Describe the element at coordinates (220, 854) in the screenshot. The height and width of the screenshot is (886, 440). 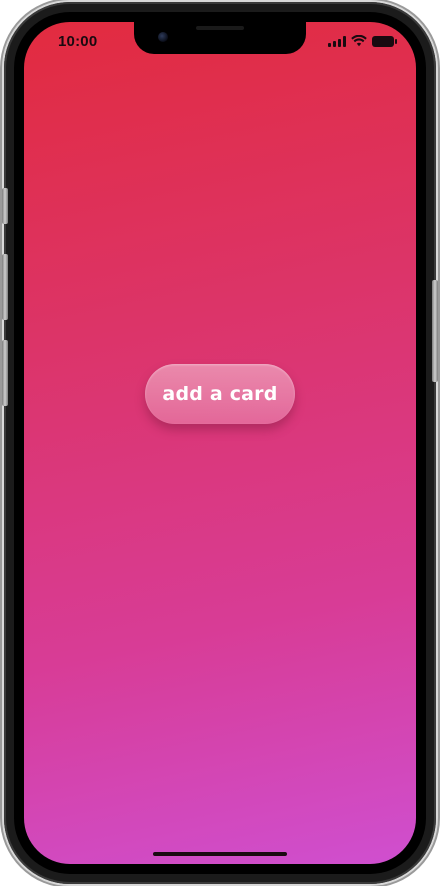
I see `home-indicator` at that location.